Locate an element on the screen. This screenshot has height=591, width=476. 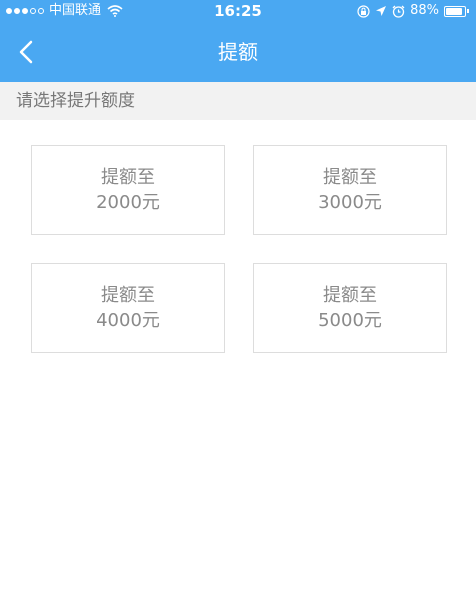
hint-text: 请选择提升额度 is located at coordinates (238, 101).